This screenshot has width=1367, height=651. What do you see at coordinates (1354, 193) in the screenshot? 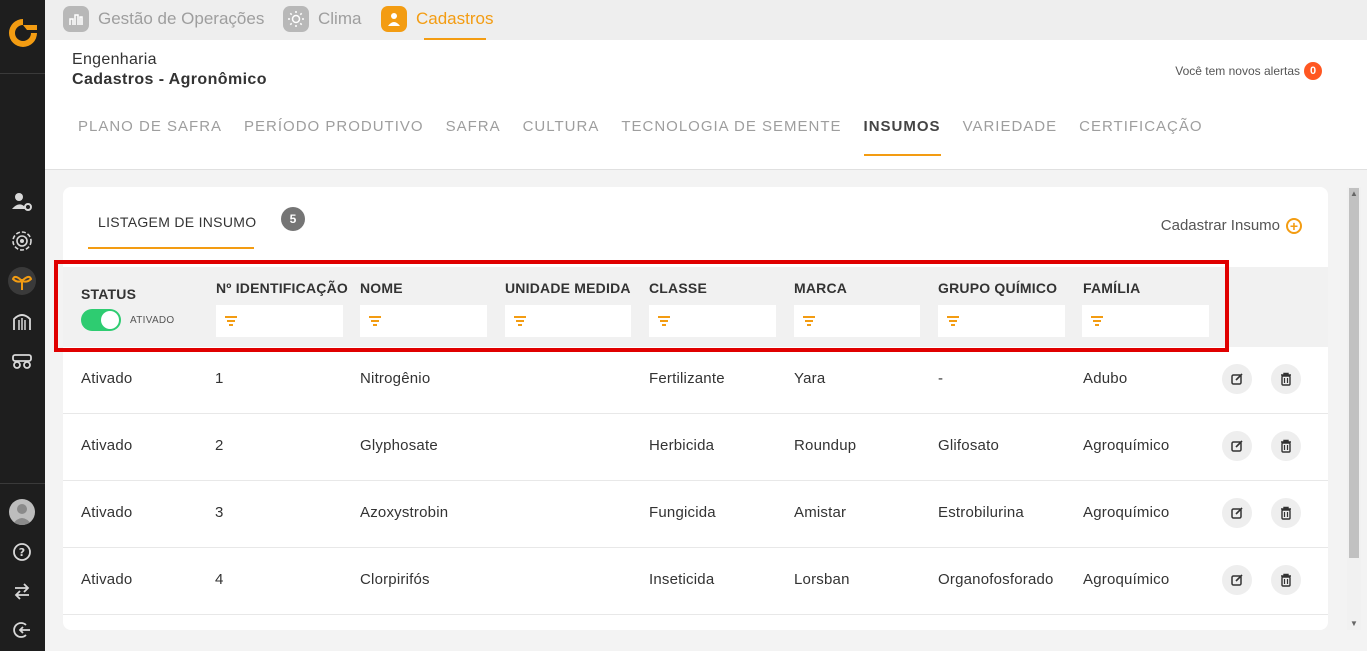
I see `scroll-up-icon: ▲` at bounding box center [1354, 193].